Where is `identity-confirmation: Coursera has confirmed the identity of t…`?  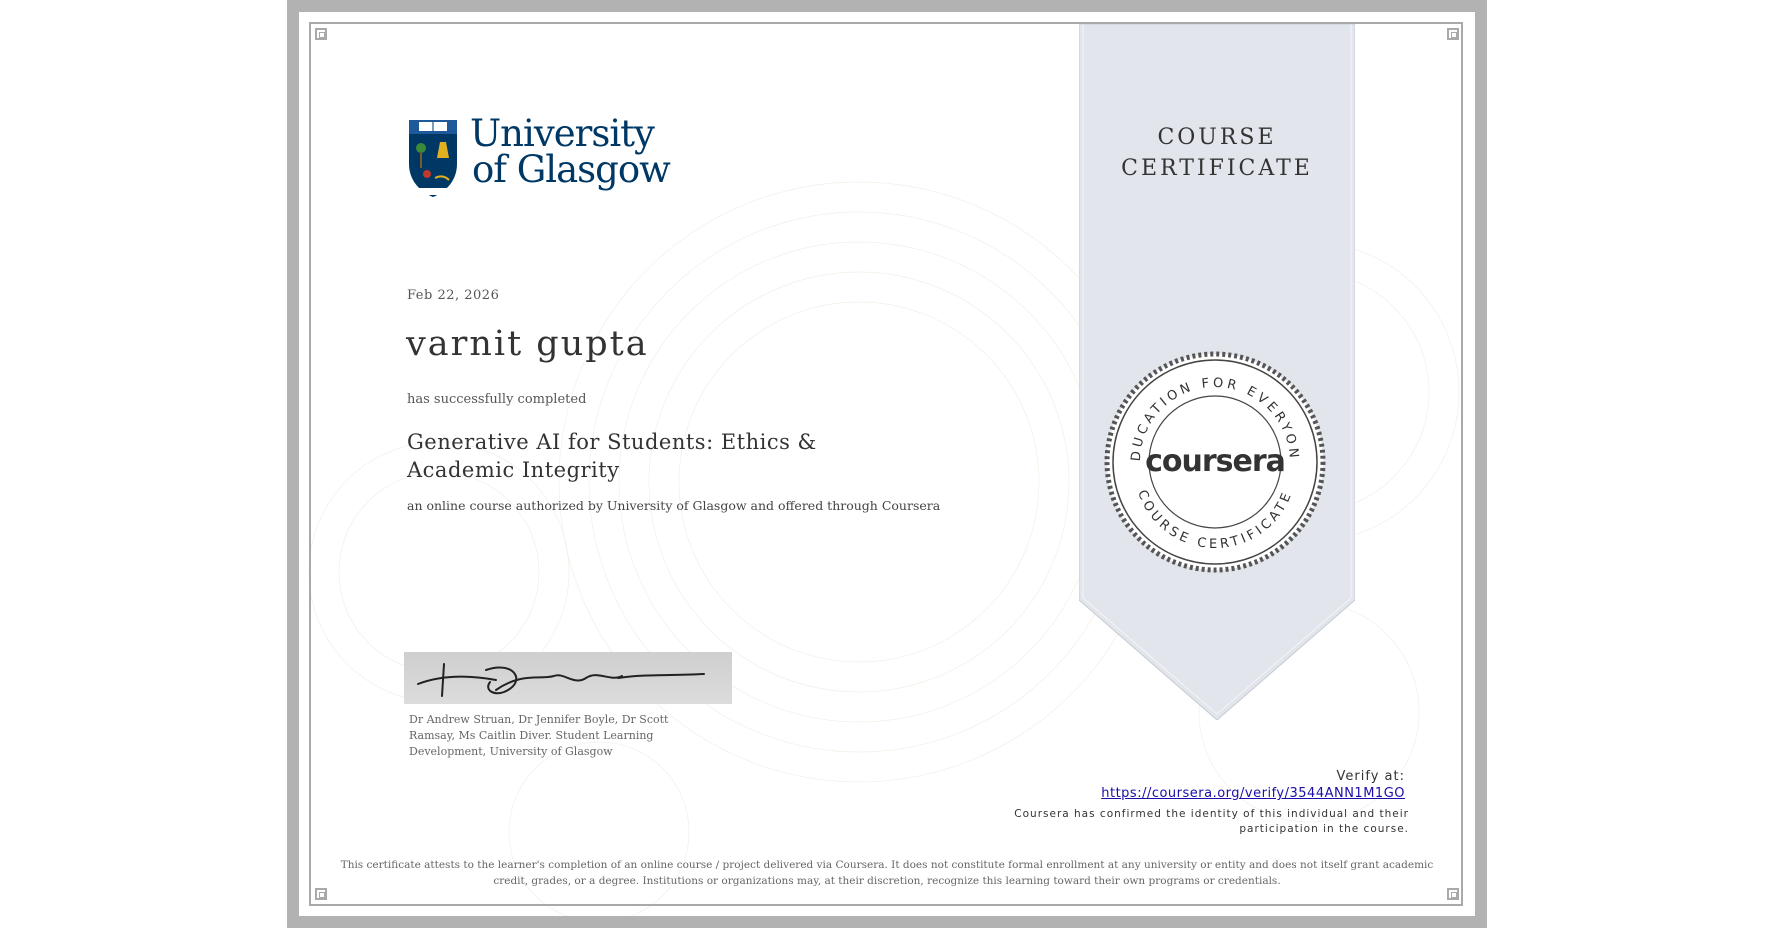 identity-confirmation: Coursera has confirmed the identity of t… is located at coordinates (1211, 821).